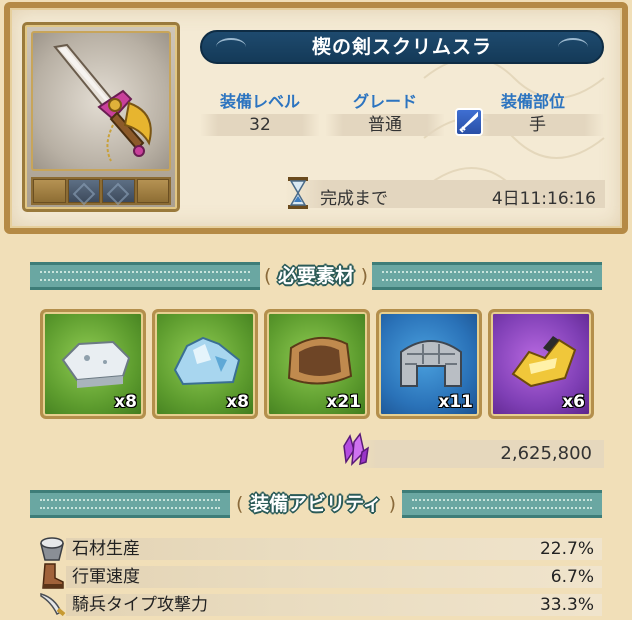 The width and height of the screenshot is (632, 620). What do you see at coordinates (106, 577) in the screenshot?
I see `ability-name: 行軍速度` at bounding box center [106, 577].